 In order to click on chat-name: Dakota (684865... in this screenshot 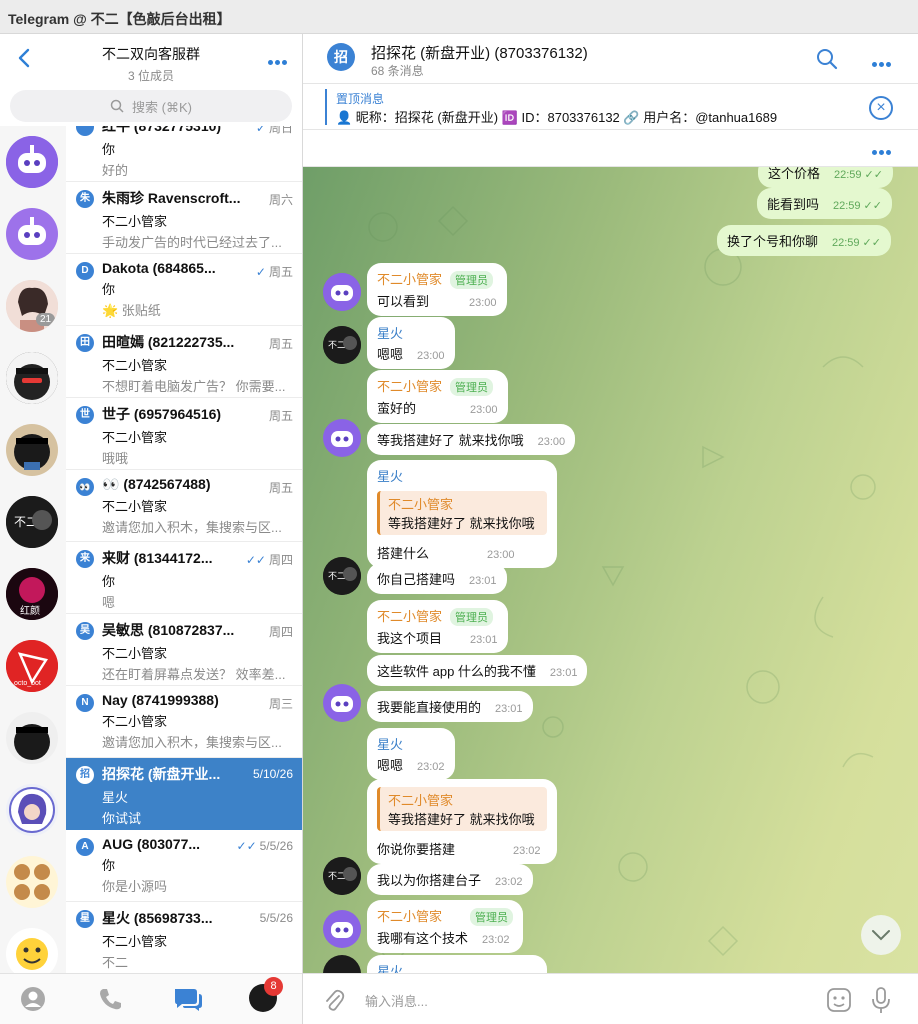, I will do `click(159, 268)`.